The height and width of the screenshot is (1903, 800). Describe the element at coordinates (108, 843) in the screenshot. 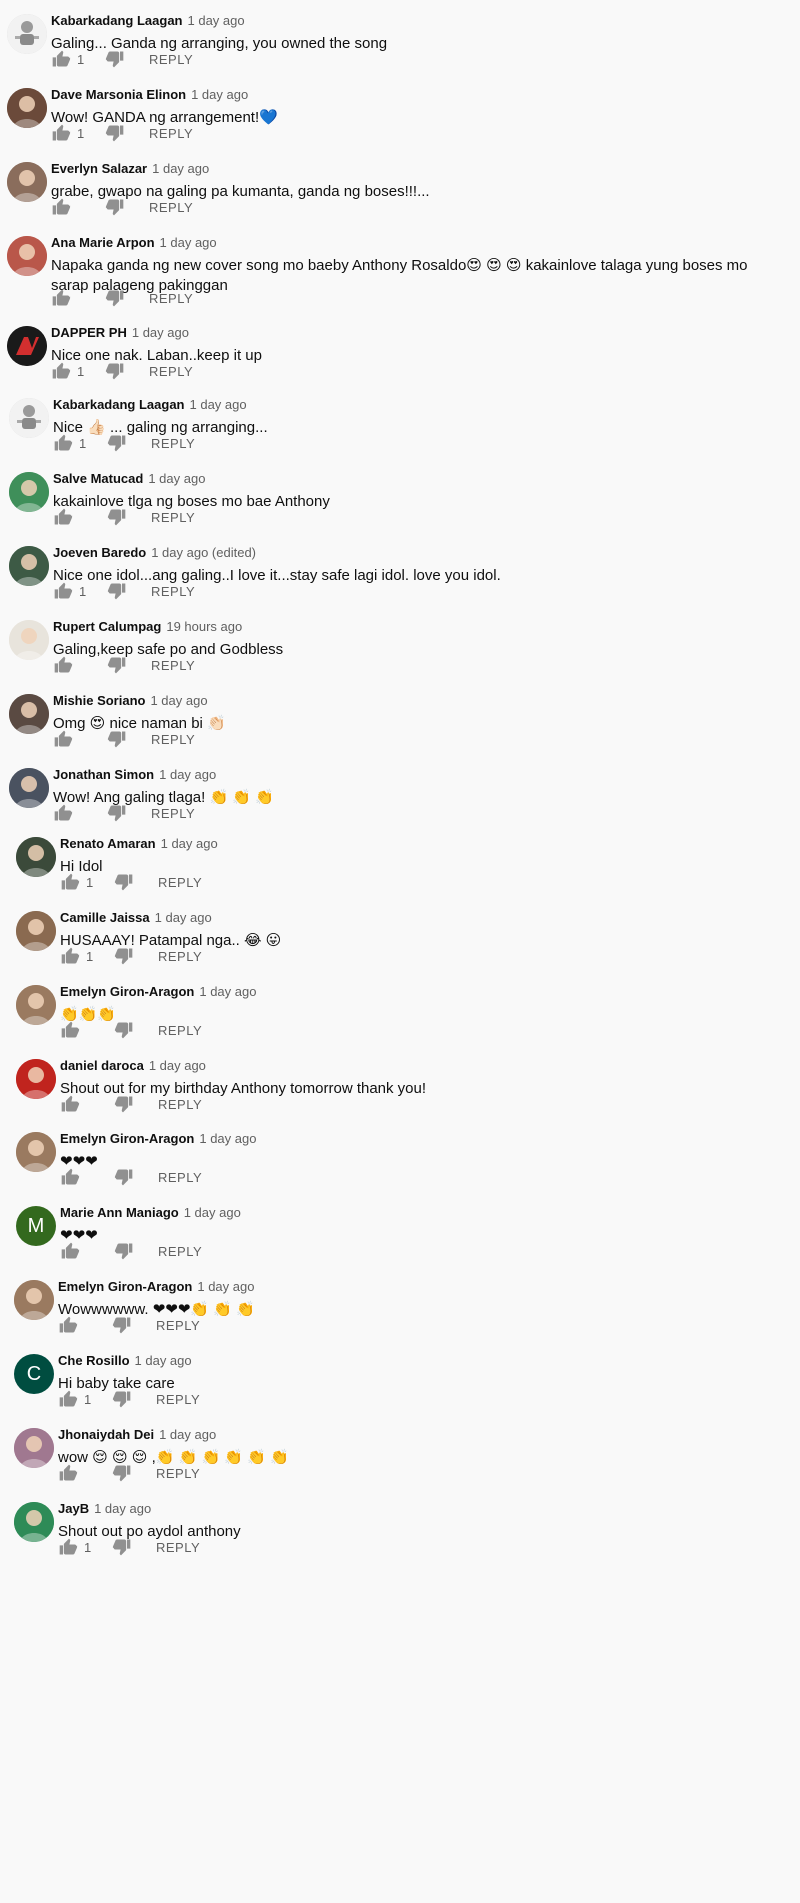

I see `author-name: Renato Amaran` at that location.